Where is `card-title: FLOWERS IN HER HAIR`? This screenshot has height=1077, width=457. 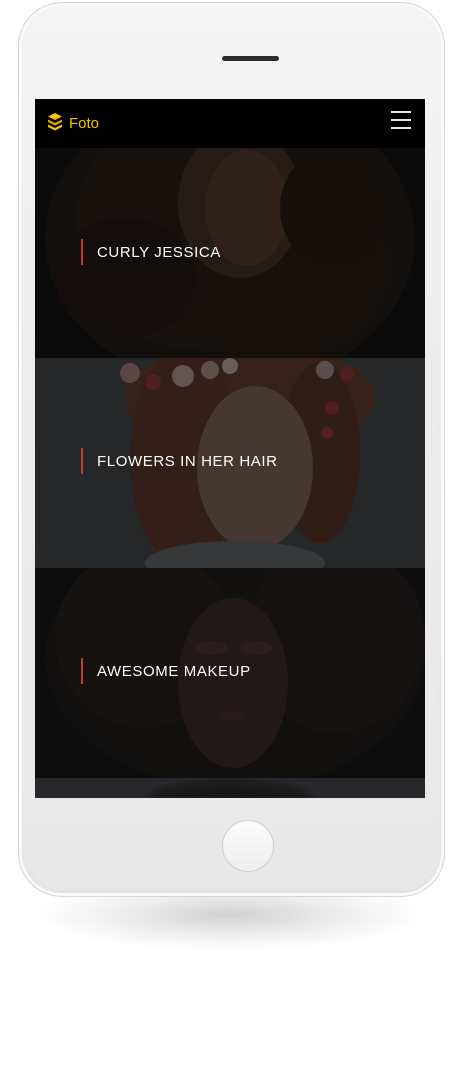 card-title: FLOWERS IN HER HAIR is located at coordinates (187, 461).